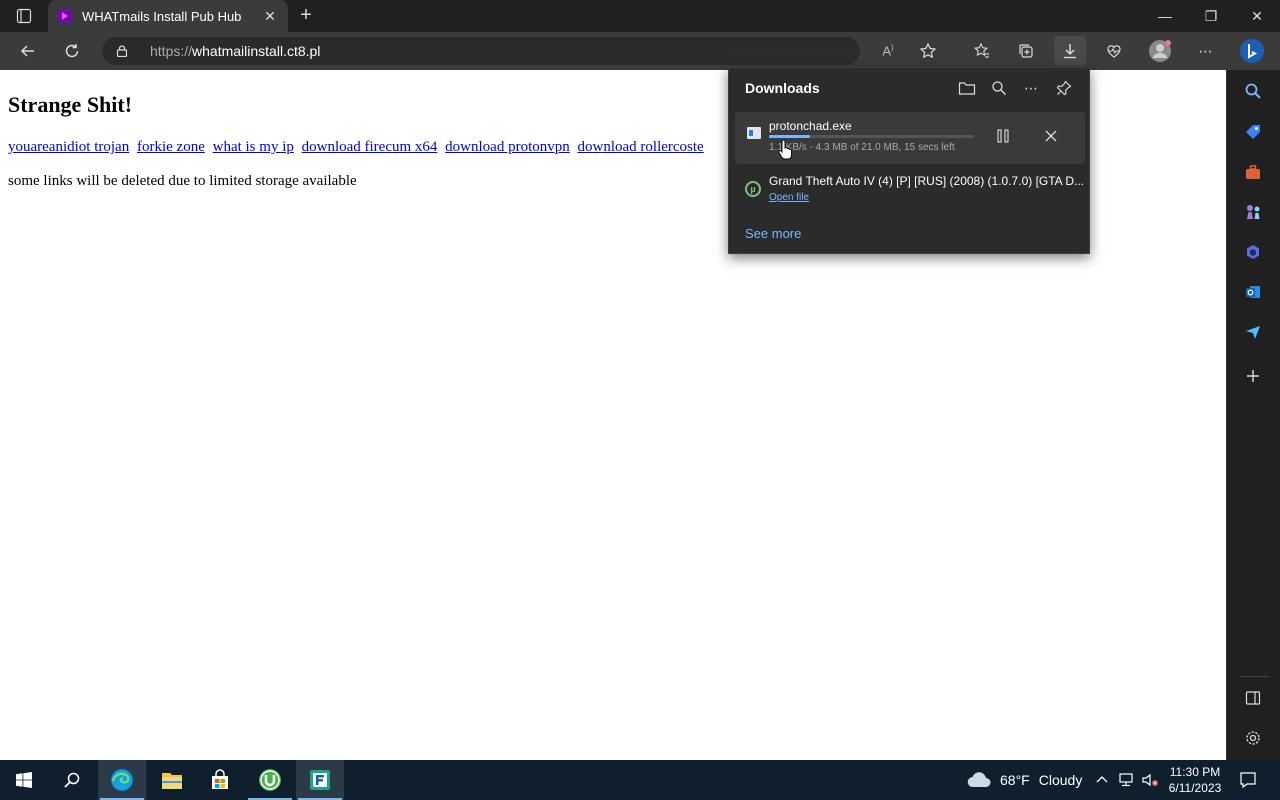 Image resolution: width=1280 pixels, height=800 pixels. I want to click on downloads-icon, so click(1070, 51).